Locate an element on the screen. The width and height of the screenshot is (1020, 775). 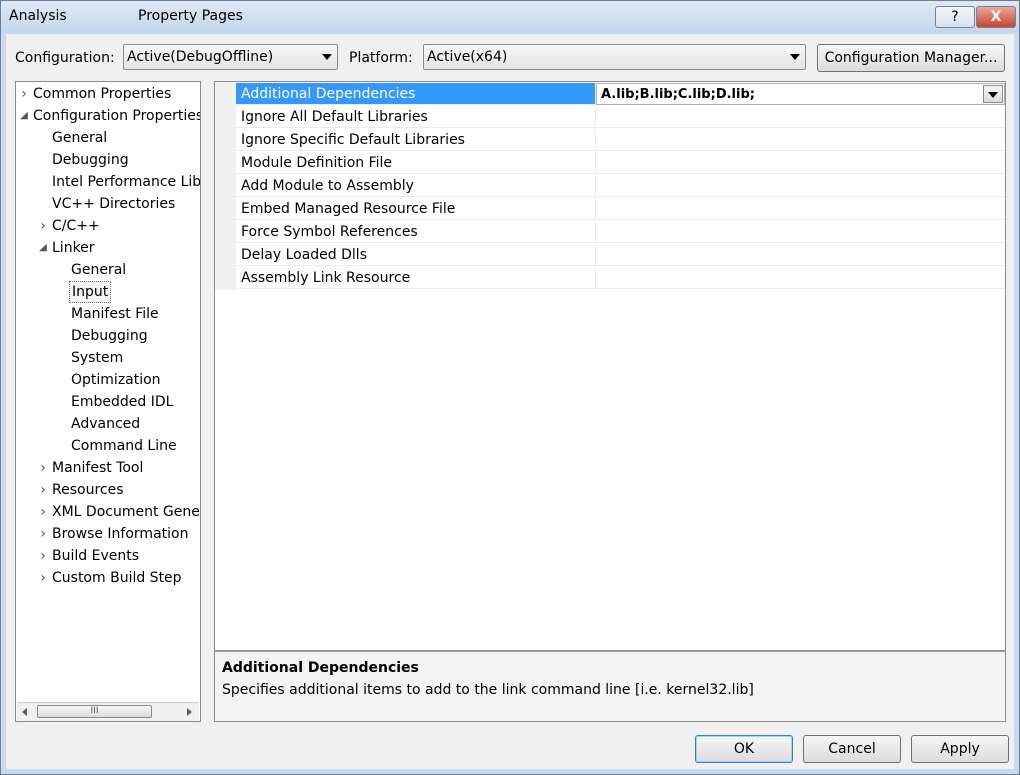
tree-horizontal-scrollbar: III is located at coordinates (108, 711).